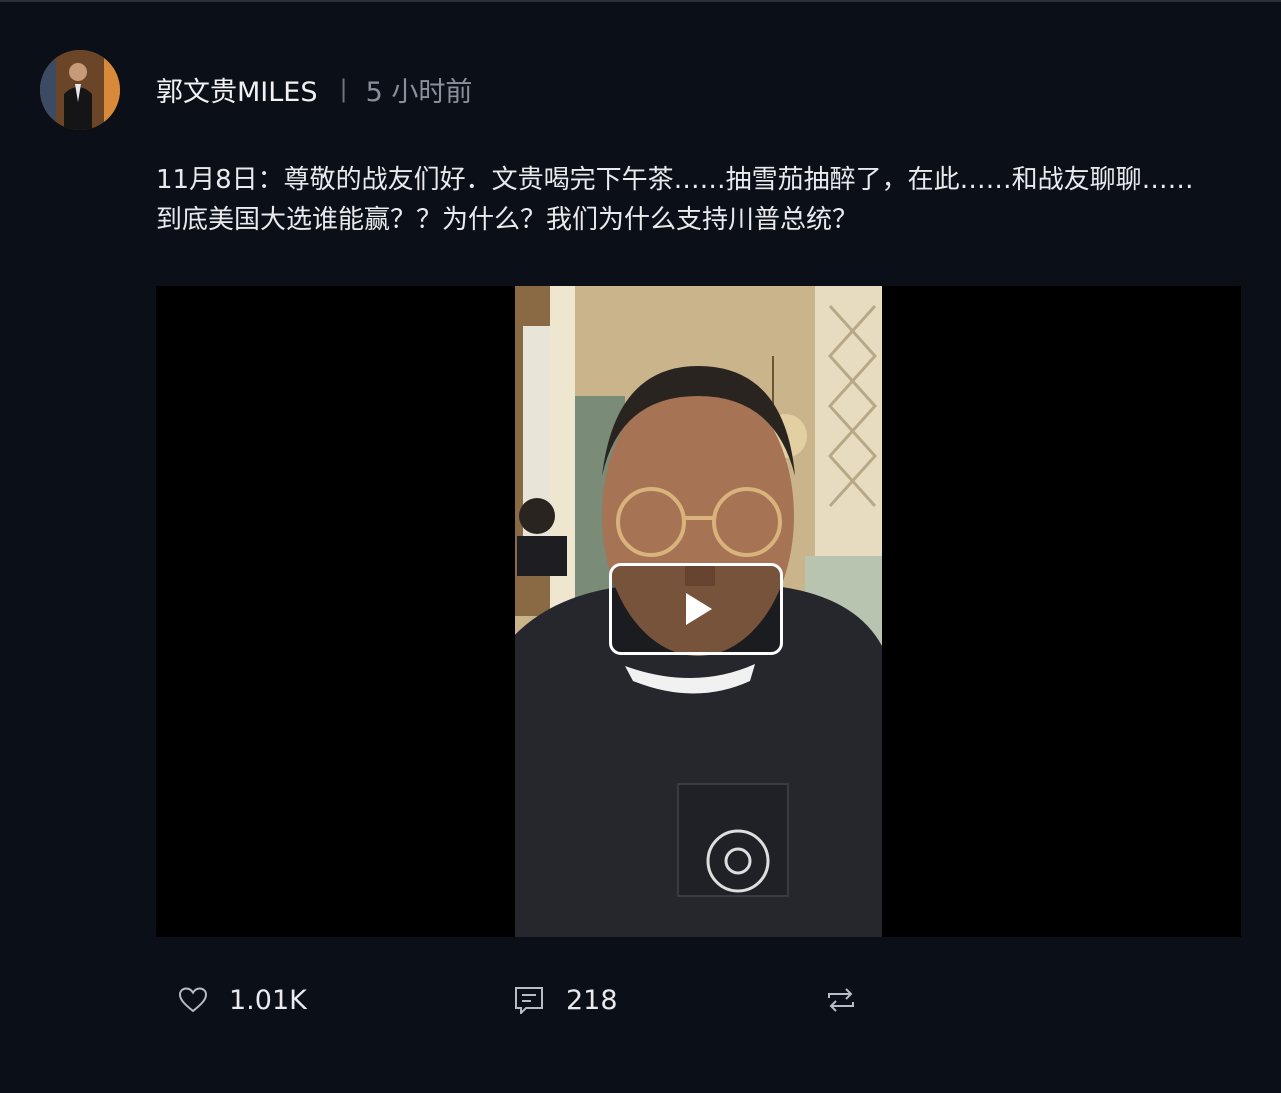  What do you see at coordinates (640, 1000) in the screenshot?
I see `post-actions: 1.01K 218` at bounding box center [640, 1000].